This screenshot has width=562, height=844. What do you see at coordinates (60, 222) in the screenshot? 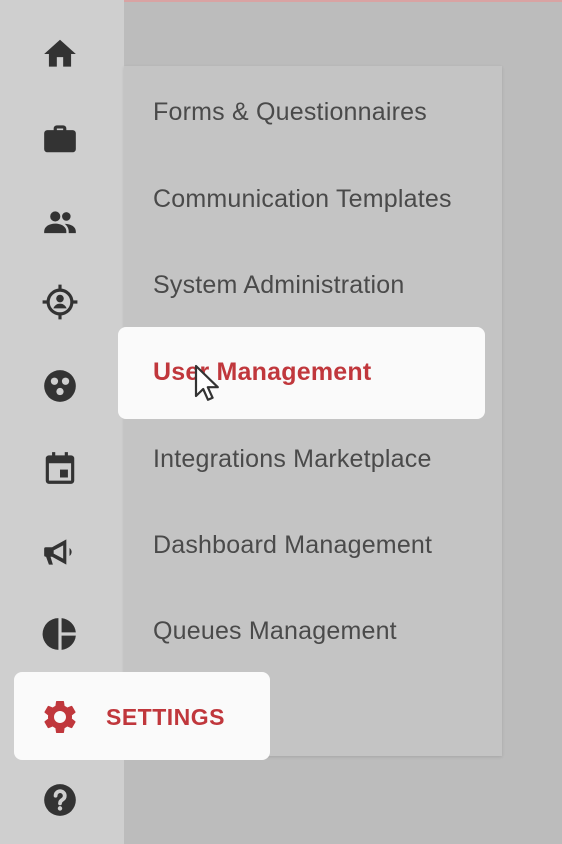
I see `people-icon` at bounding box center [60, 222].